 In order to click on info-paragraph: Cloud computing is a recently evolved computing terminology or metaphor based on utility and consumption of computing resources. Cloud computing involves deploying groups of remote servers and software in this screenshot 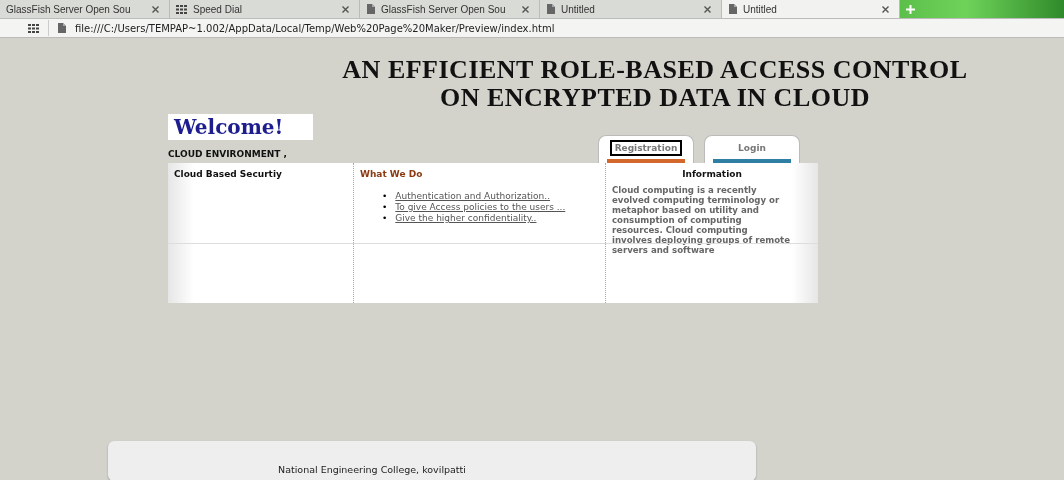, I will do `click(701, 220)`.